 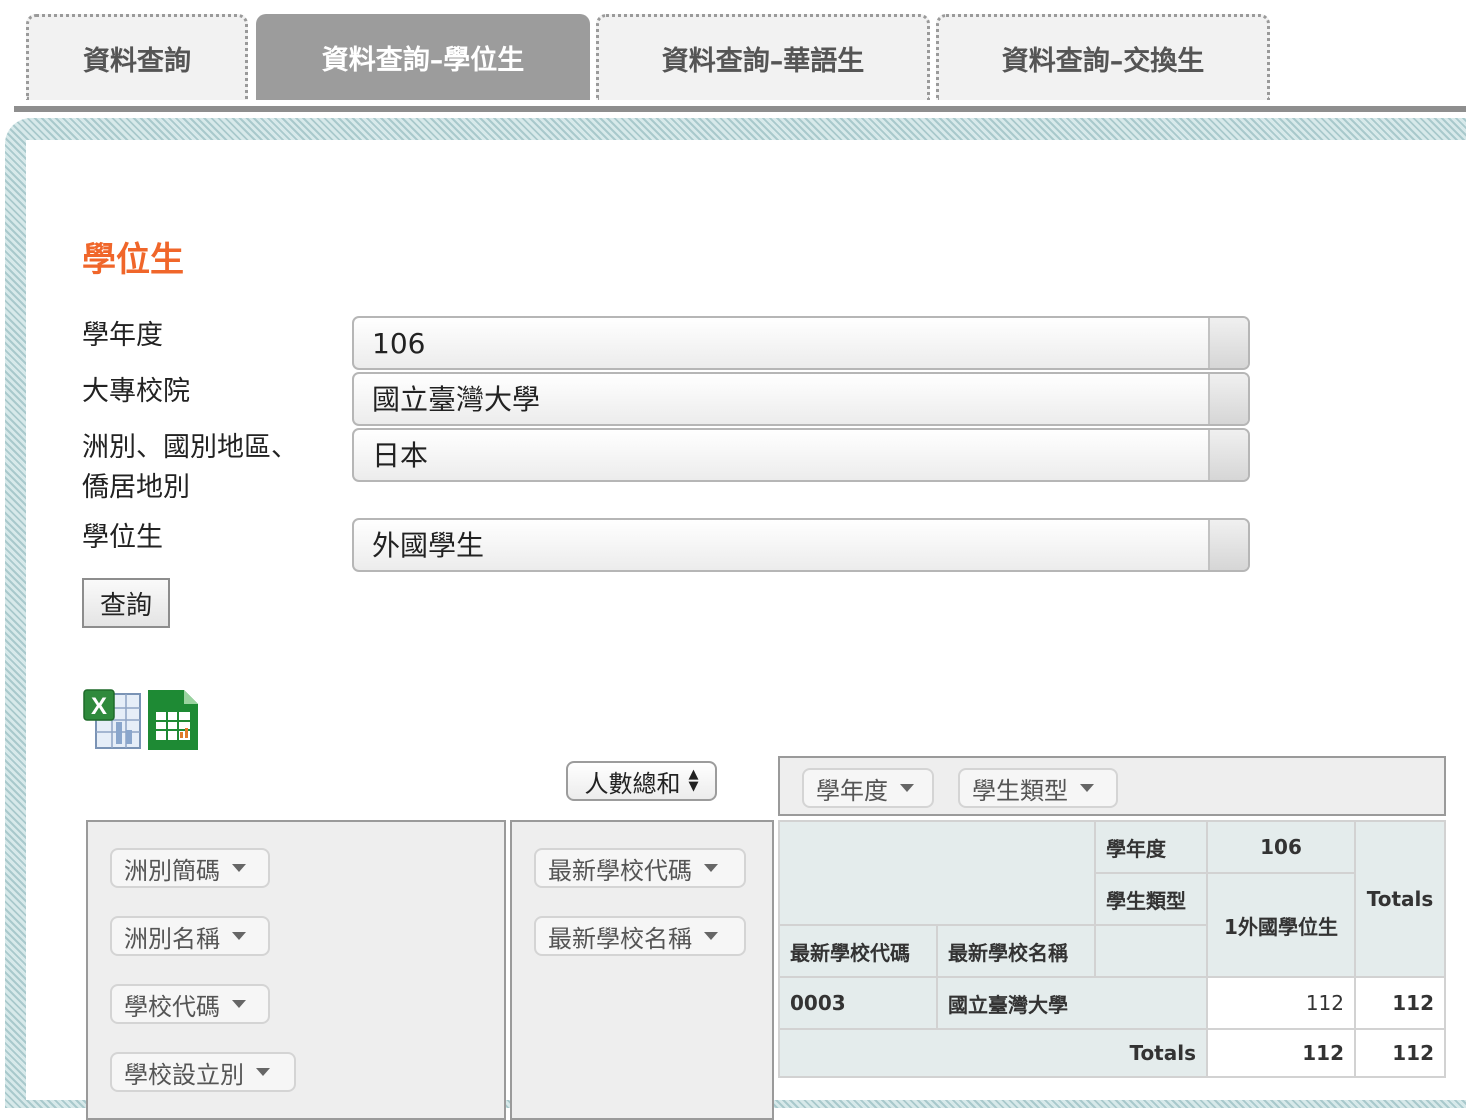 What do you see at coordinates (1400, 899) in the screenshot?
I see `pivot-col-header-totals: Totals` at bounding box center [1400, 899].